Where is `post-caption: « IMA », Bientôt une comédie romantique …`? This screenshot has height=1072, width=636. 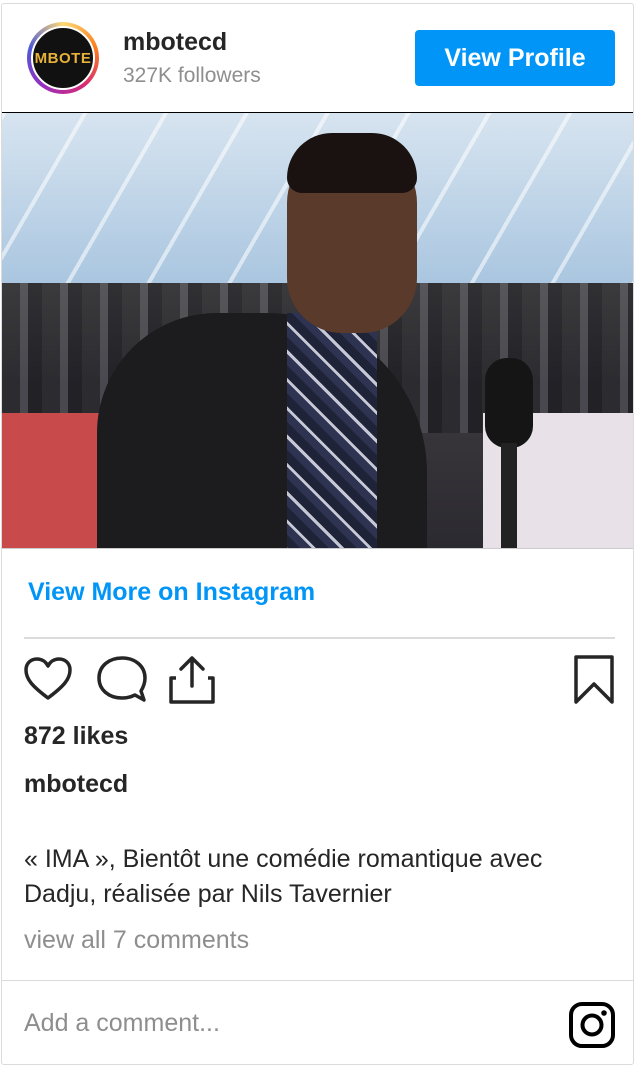
post-caption: « IMA », Bientôt une comédie romantique … is located at coordinates (283, 876).